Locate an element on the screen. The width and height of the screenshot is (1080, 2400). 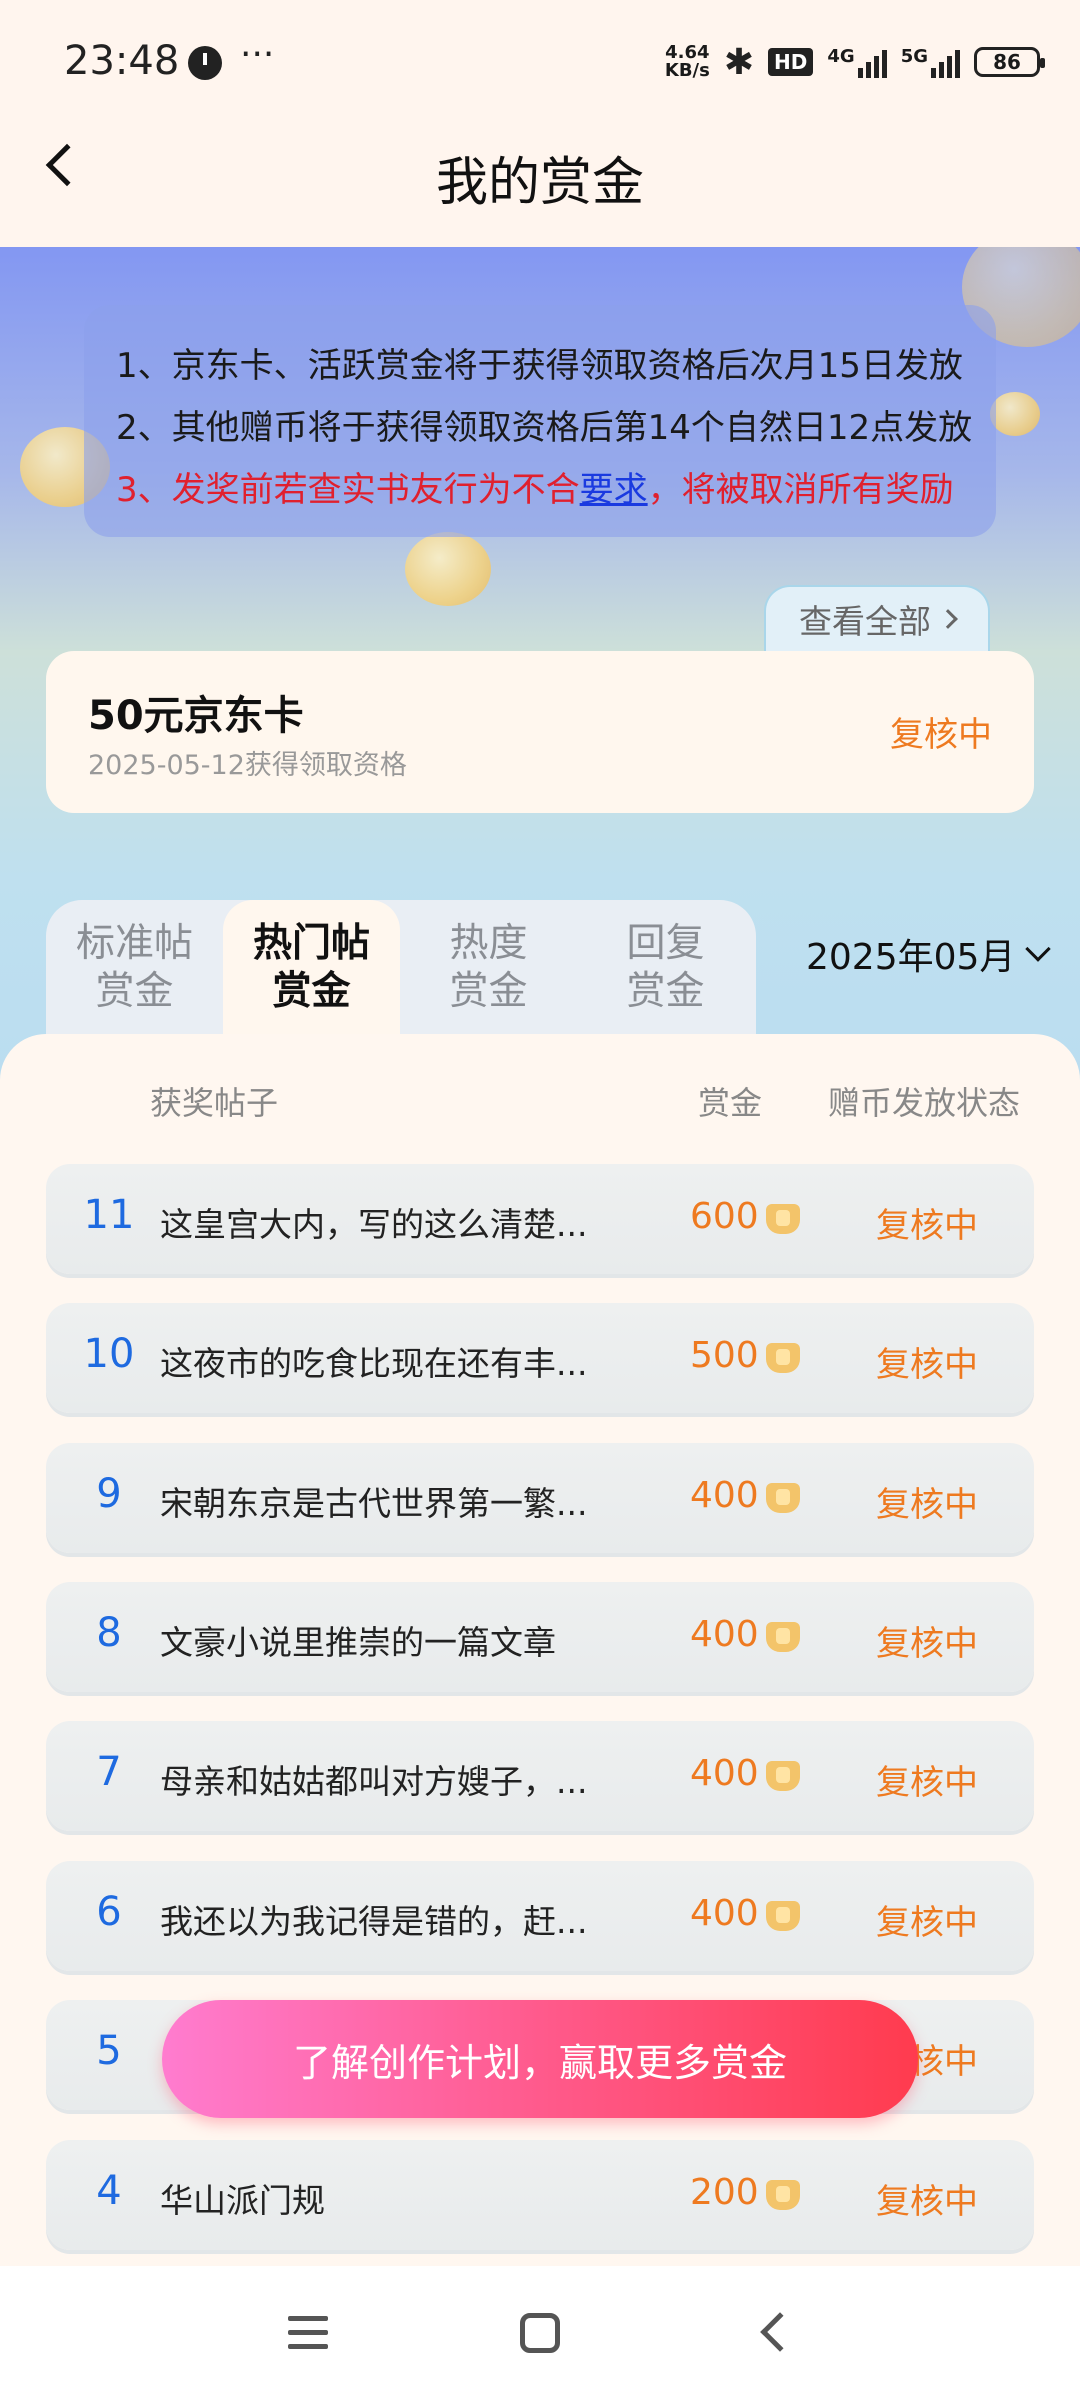
row-rank: 11 is located at coordinates (109, 1215).